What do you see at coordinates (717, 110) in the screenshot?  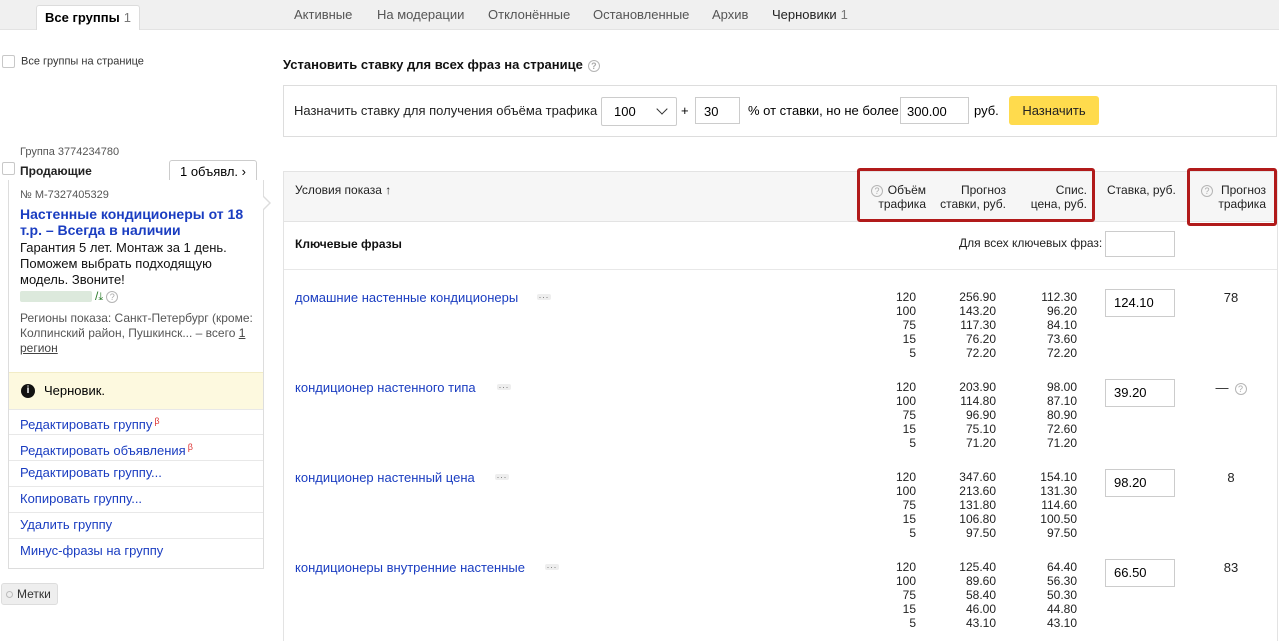 I see `percent-input: 30` at bounding box center [717, 110].